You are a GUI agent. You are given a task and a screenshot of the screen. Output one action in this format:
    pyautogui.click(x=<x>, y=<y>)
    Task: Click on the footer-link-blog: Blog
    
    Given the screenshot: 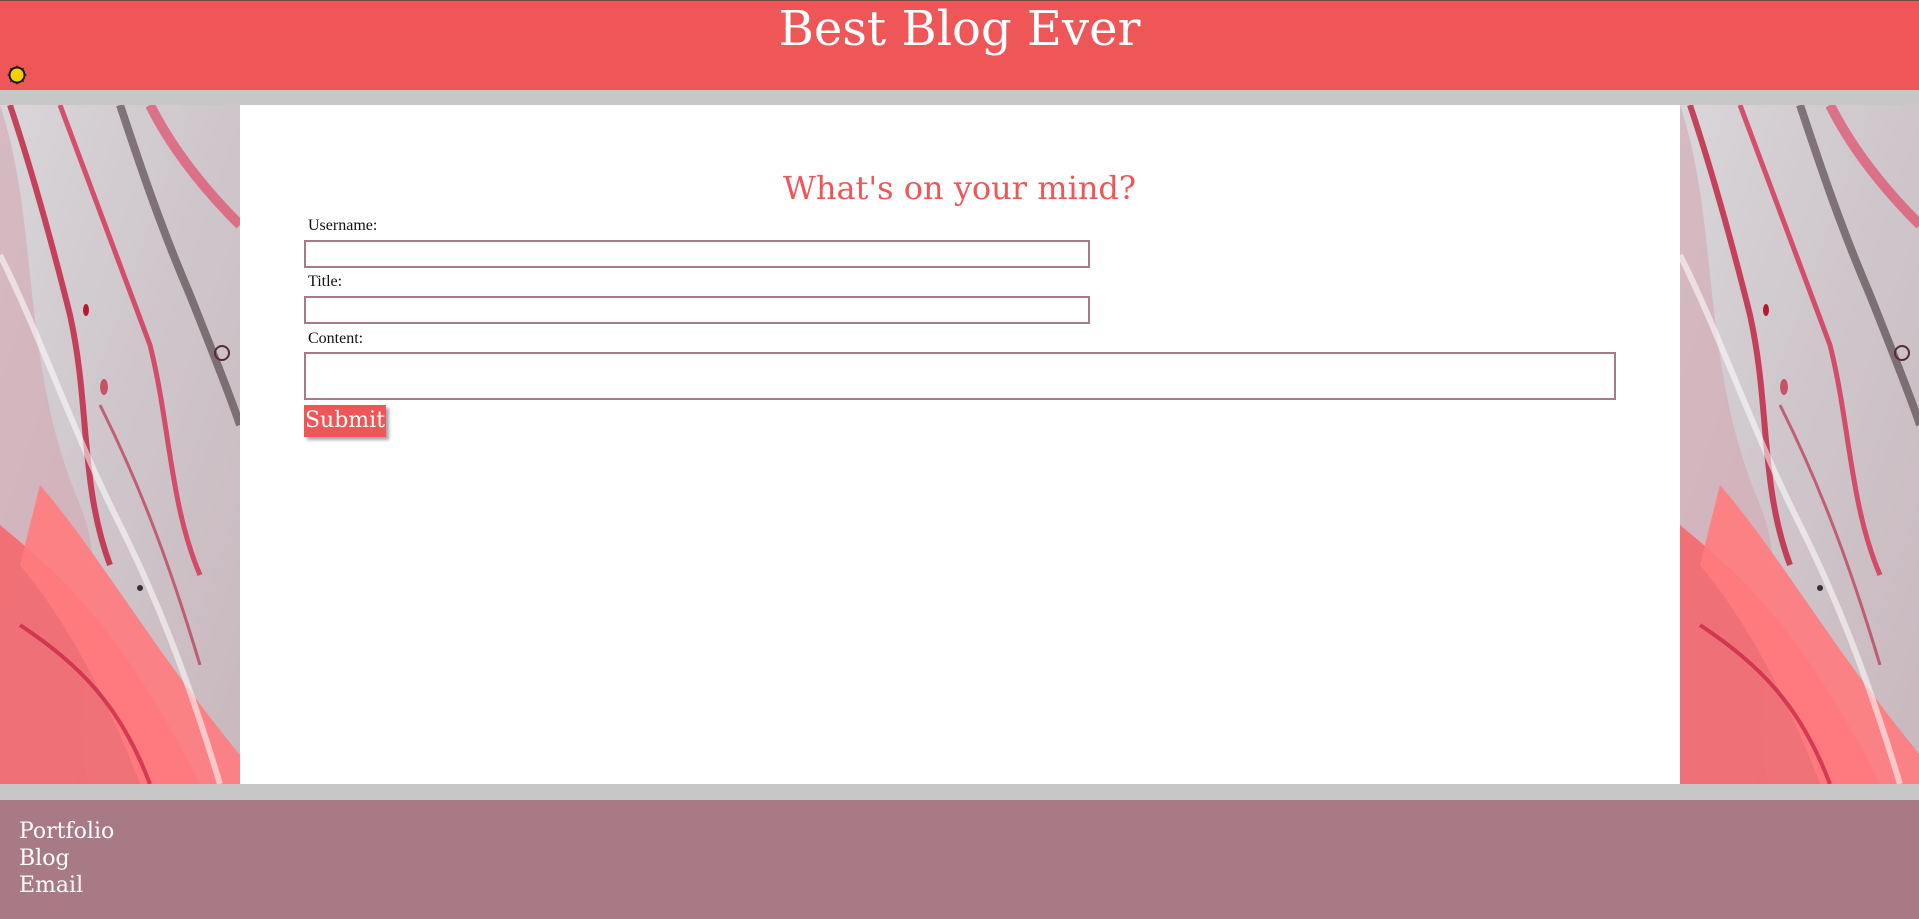 What is the action you would take?
    pyautogui.click(x=66, y=858)
    